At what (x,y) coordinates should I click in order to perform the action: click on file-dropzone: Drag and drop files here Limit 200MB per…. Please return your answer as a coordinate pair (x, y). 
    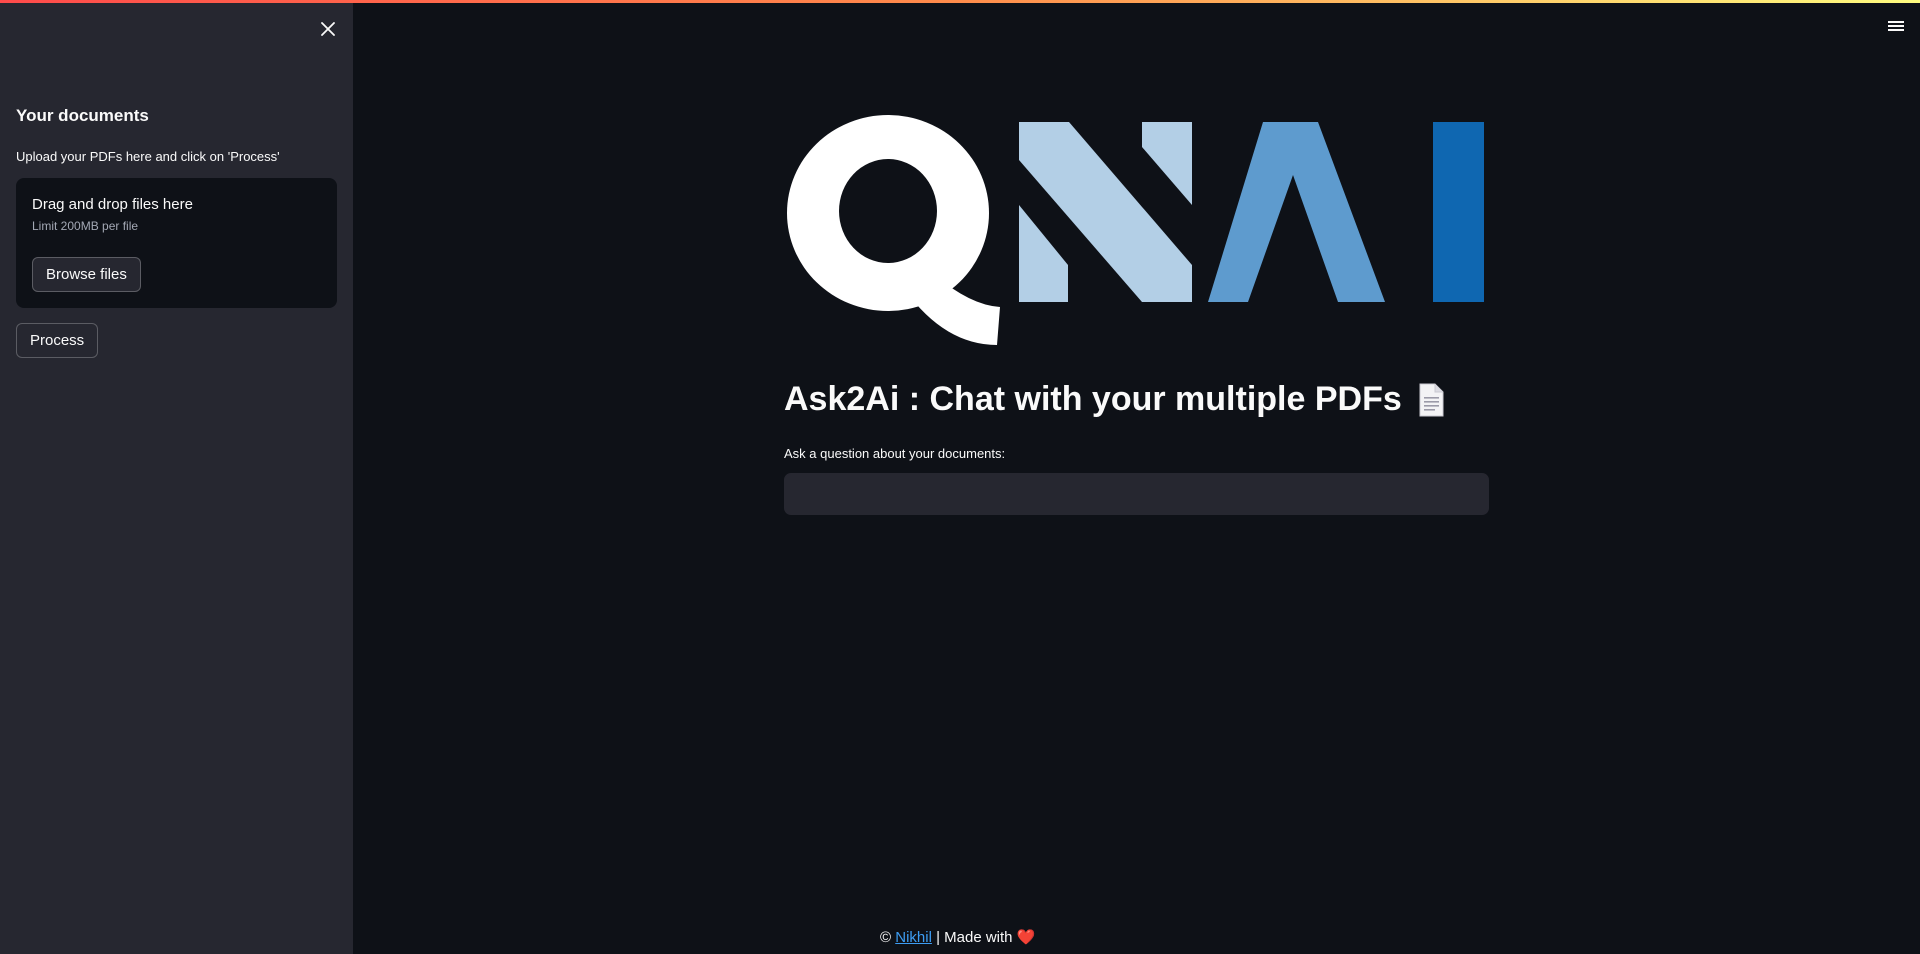
    Looking at the image, I should click on (176, 243).